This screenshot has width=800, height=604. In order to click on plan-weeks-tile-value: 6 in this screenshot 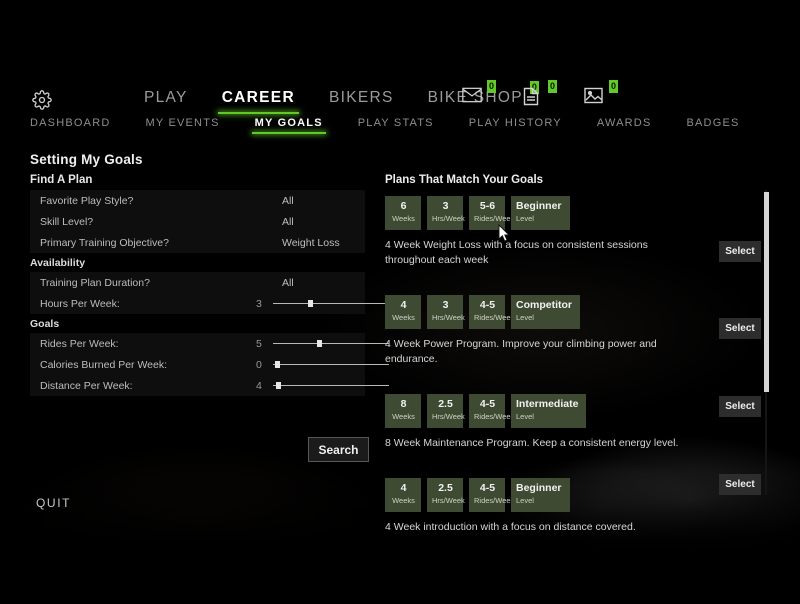, I will do `click(403, 206)`.